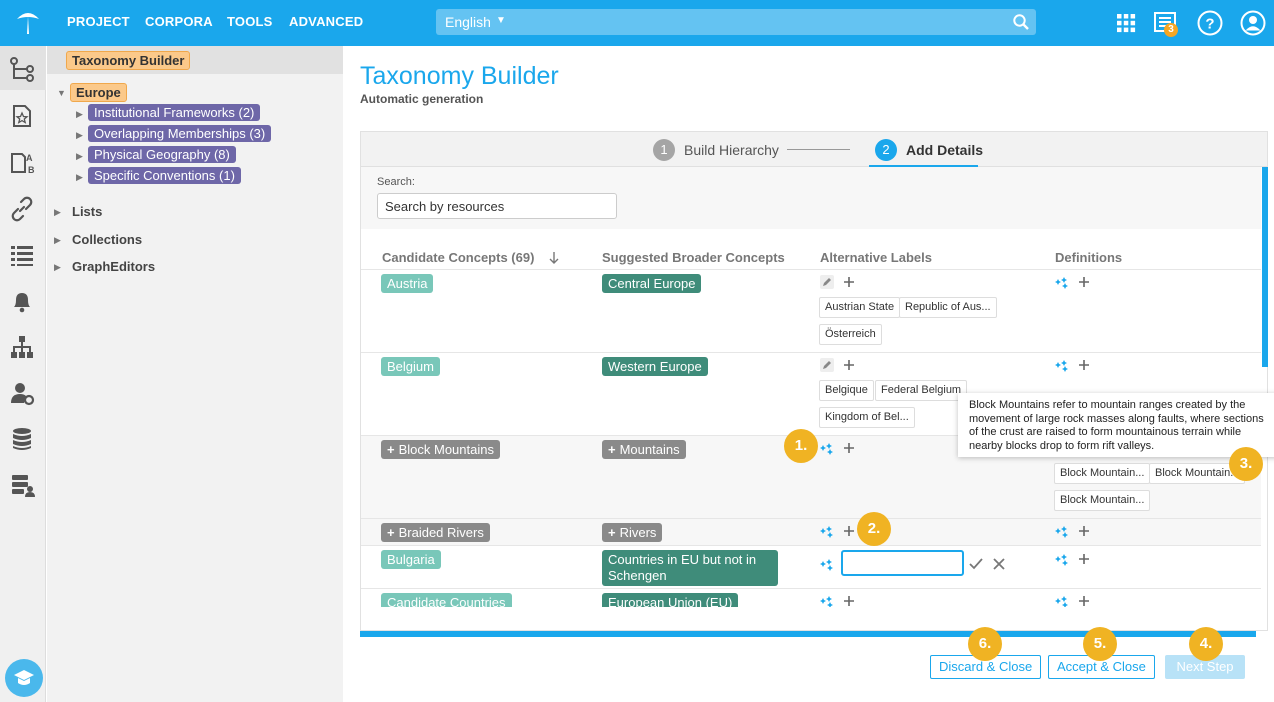 Image resolution: width=1274 pixels, height=702 pixels. I want to click on broader-tag-european-union: European Union (EU), so click(670, 600).